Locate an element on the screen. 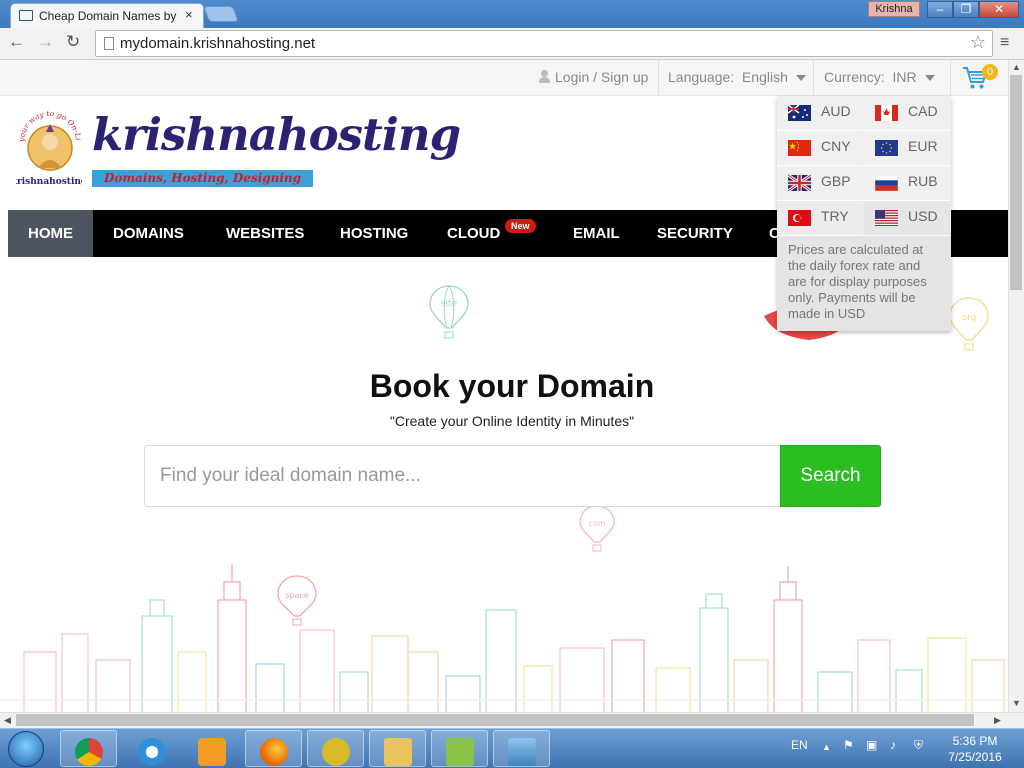  profile-user-badge: Krishna is located at coordinates (894, 9).